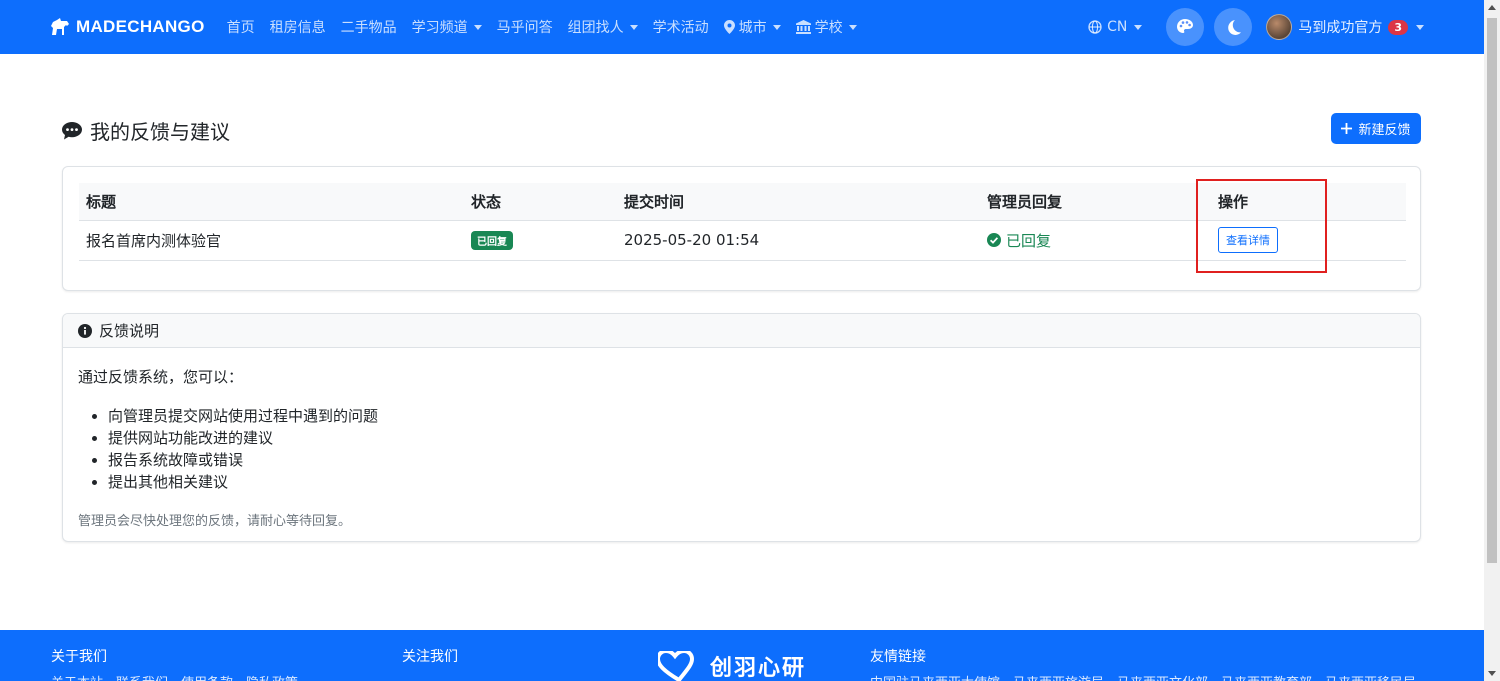 This screenshot has width=1500, height=681. What do you see at coordinates (1308, 240) in the screenshot?
I see `row-action-cell: 查看详情` at bounding box center [1308, 240].